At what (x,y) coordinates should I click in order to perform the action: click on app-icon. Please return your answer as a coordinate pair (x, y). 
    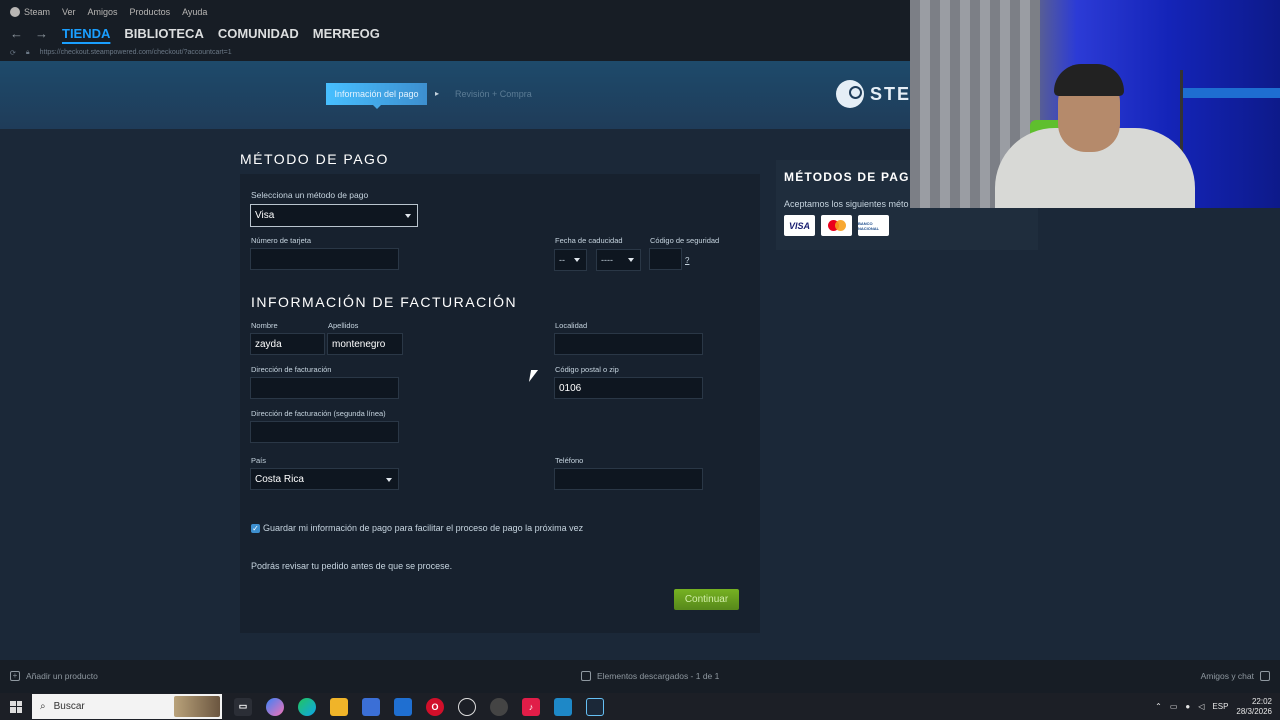
    Looking at the image, I should click on (499, 706).